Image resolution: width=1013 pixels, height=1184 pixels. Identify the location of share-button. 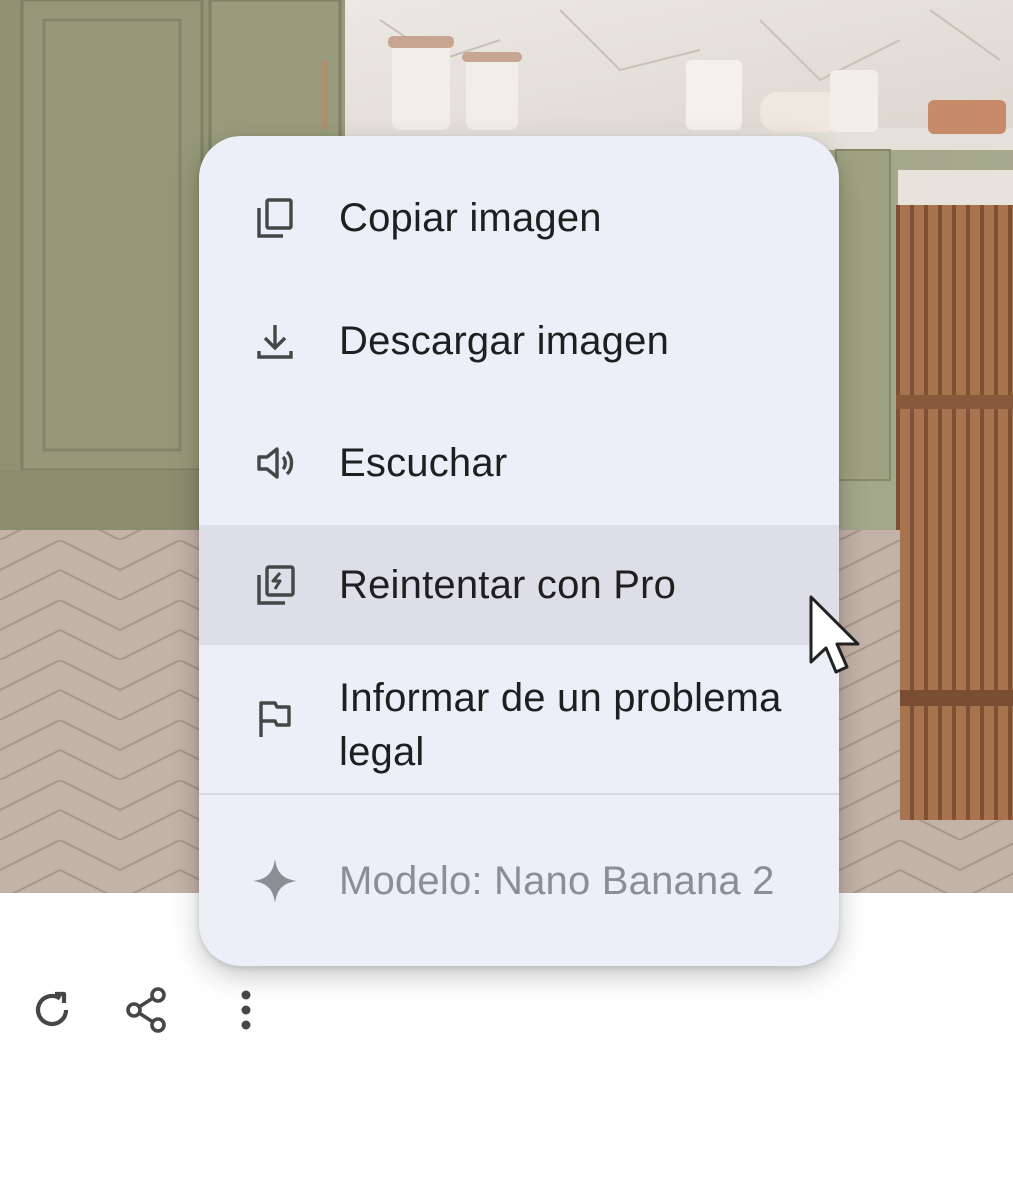
(146, 1012).